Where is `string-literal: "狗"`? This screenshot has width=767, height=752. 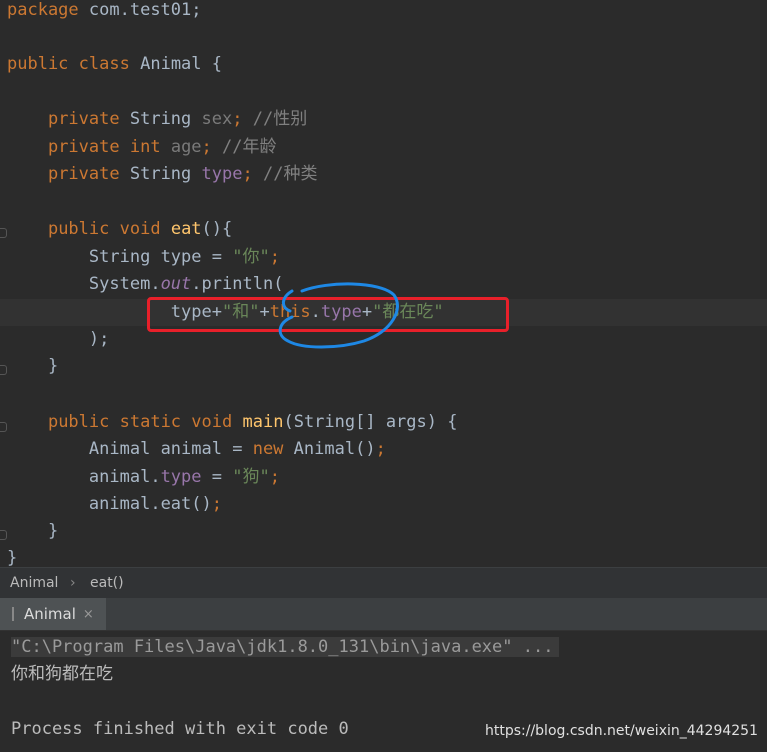 string-literal: "狗" is located at coordinates (251, 477).